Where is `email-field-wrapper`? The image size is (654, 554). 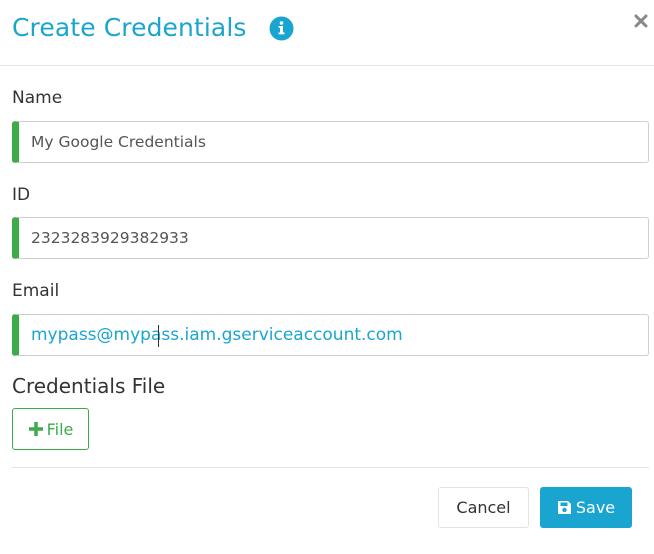
email-field-wrapper is located at coordinates (330, 335).